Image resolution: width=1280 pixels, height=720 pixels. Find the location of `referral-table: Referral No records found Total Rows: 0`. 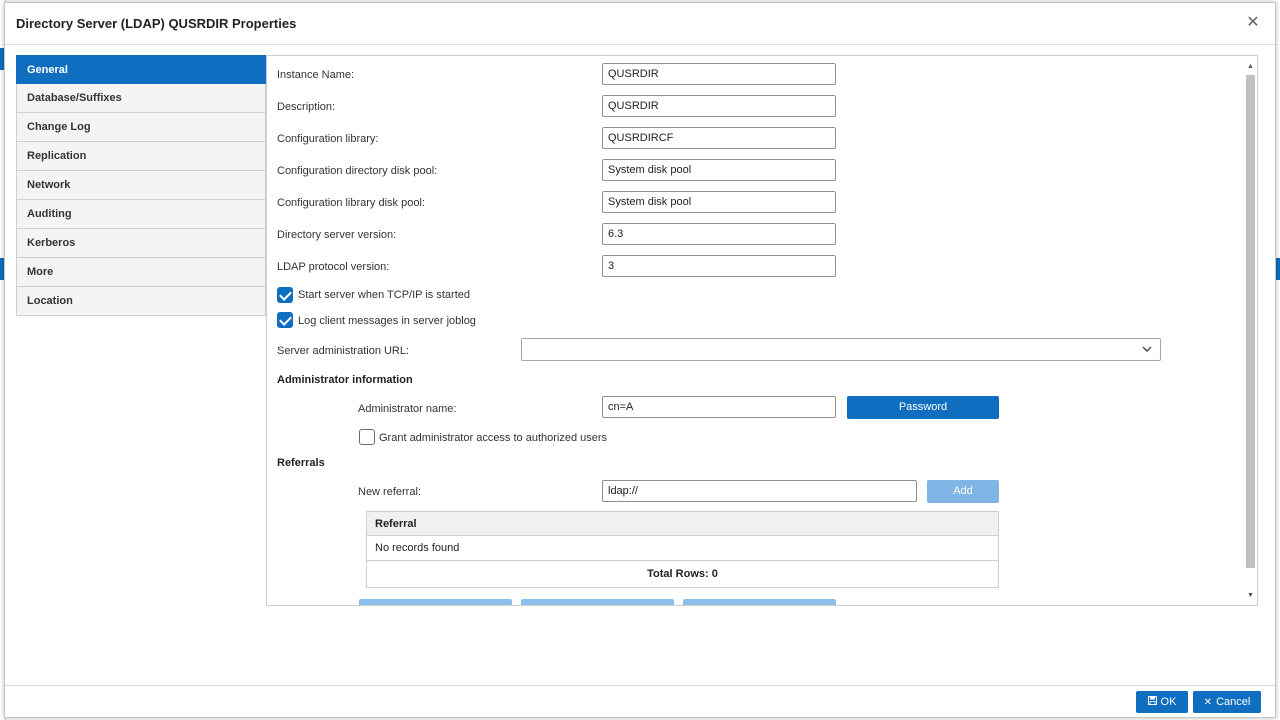

referral-table: Referral No records found Total Rows: 0 is located at coordinates (682, 549).